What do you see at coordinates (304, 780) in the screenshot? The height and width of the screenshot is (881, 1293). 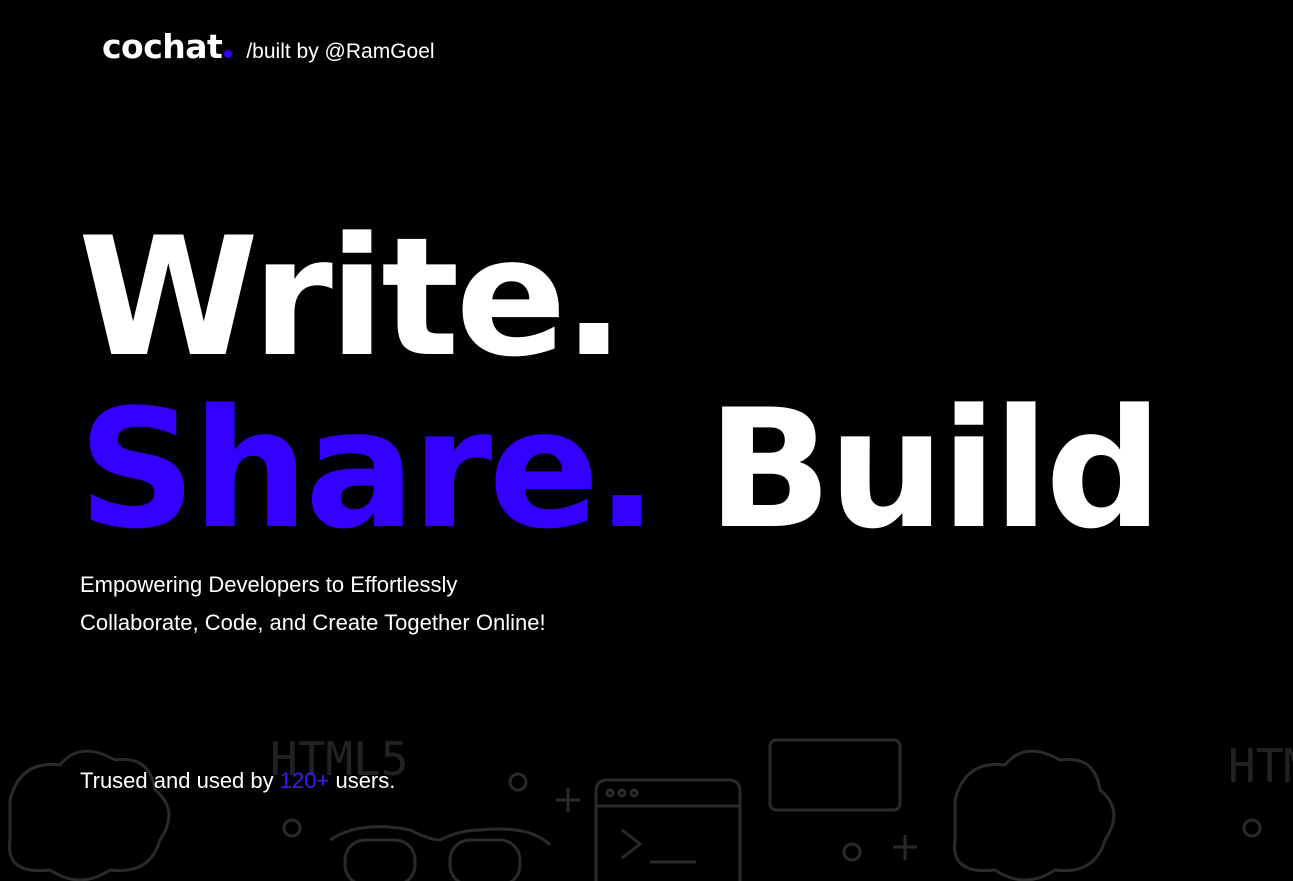 I see `user-count: 120+` at bounding box center [304, 780].